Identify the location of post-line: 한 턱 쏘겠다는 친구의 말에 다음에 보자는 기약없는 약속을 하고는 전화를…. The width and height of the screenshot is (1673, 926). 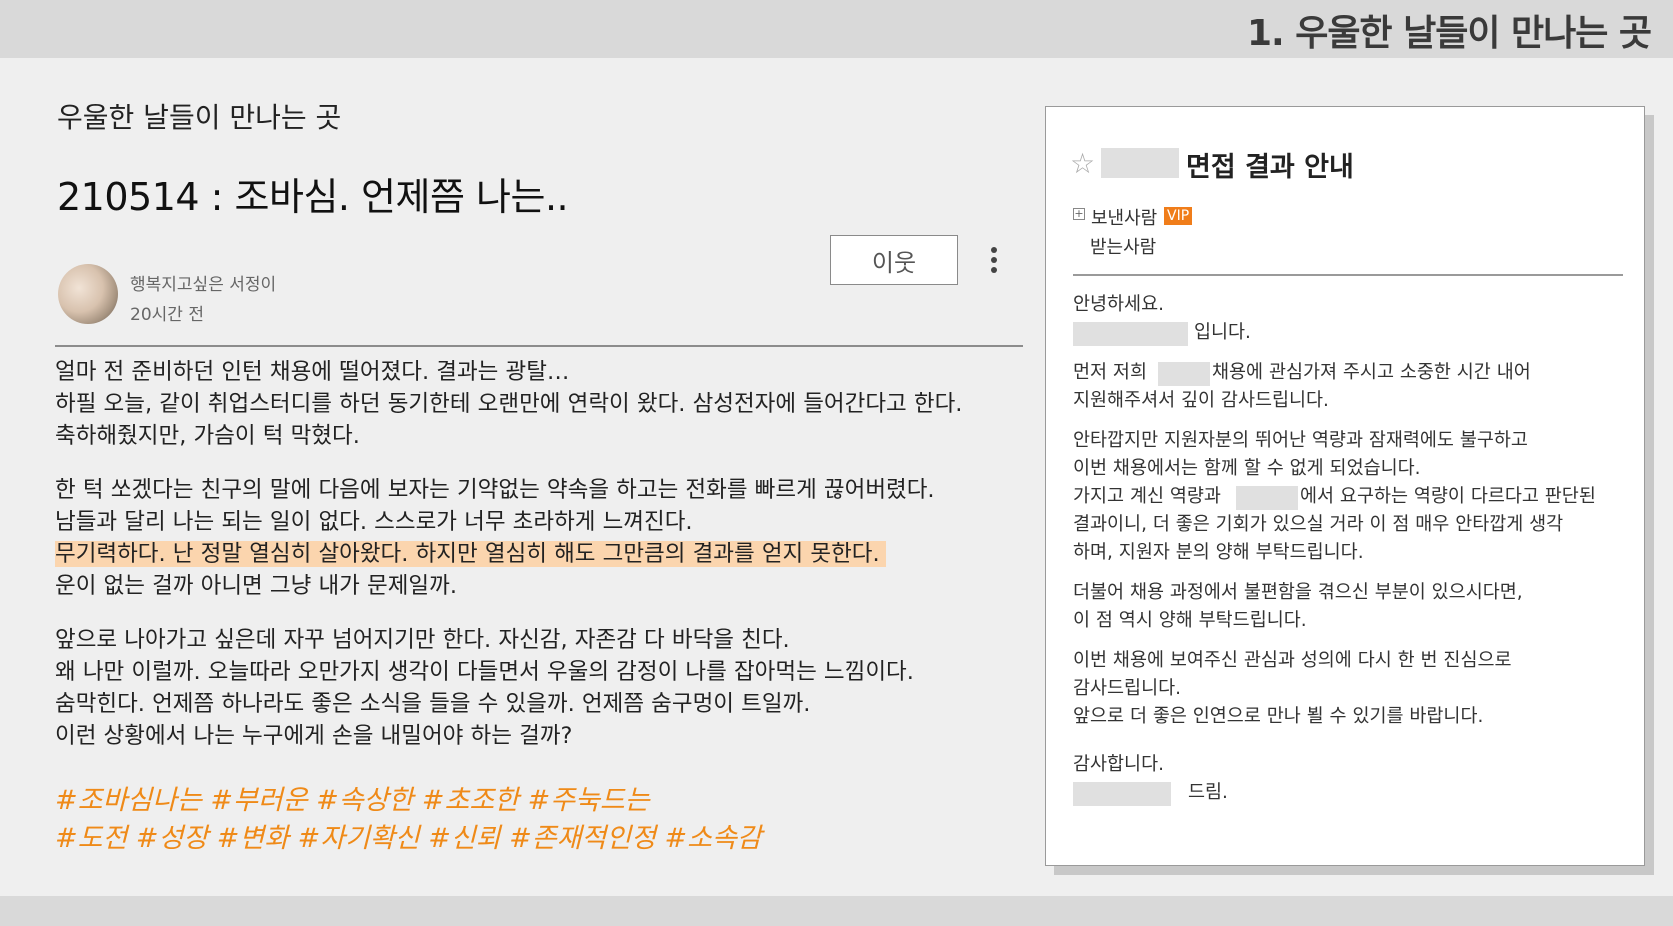
(495, 490).